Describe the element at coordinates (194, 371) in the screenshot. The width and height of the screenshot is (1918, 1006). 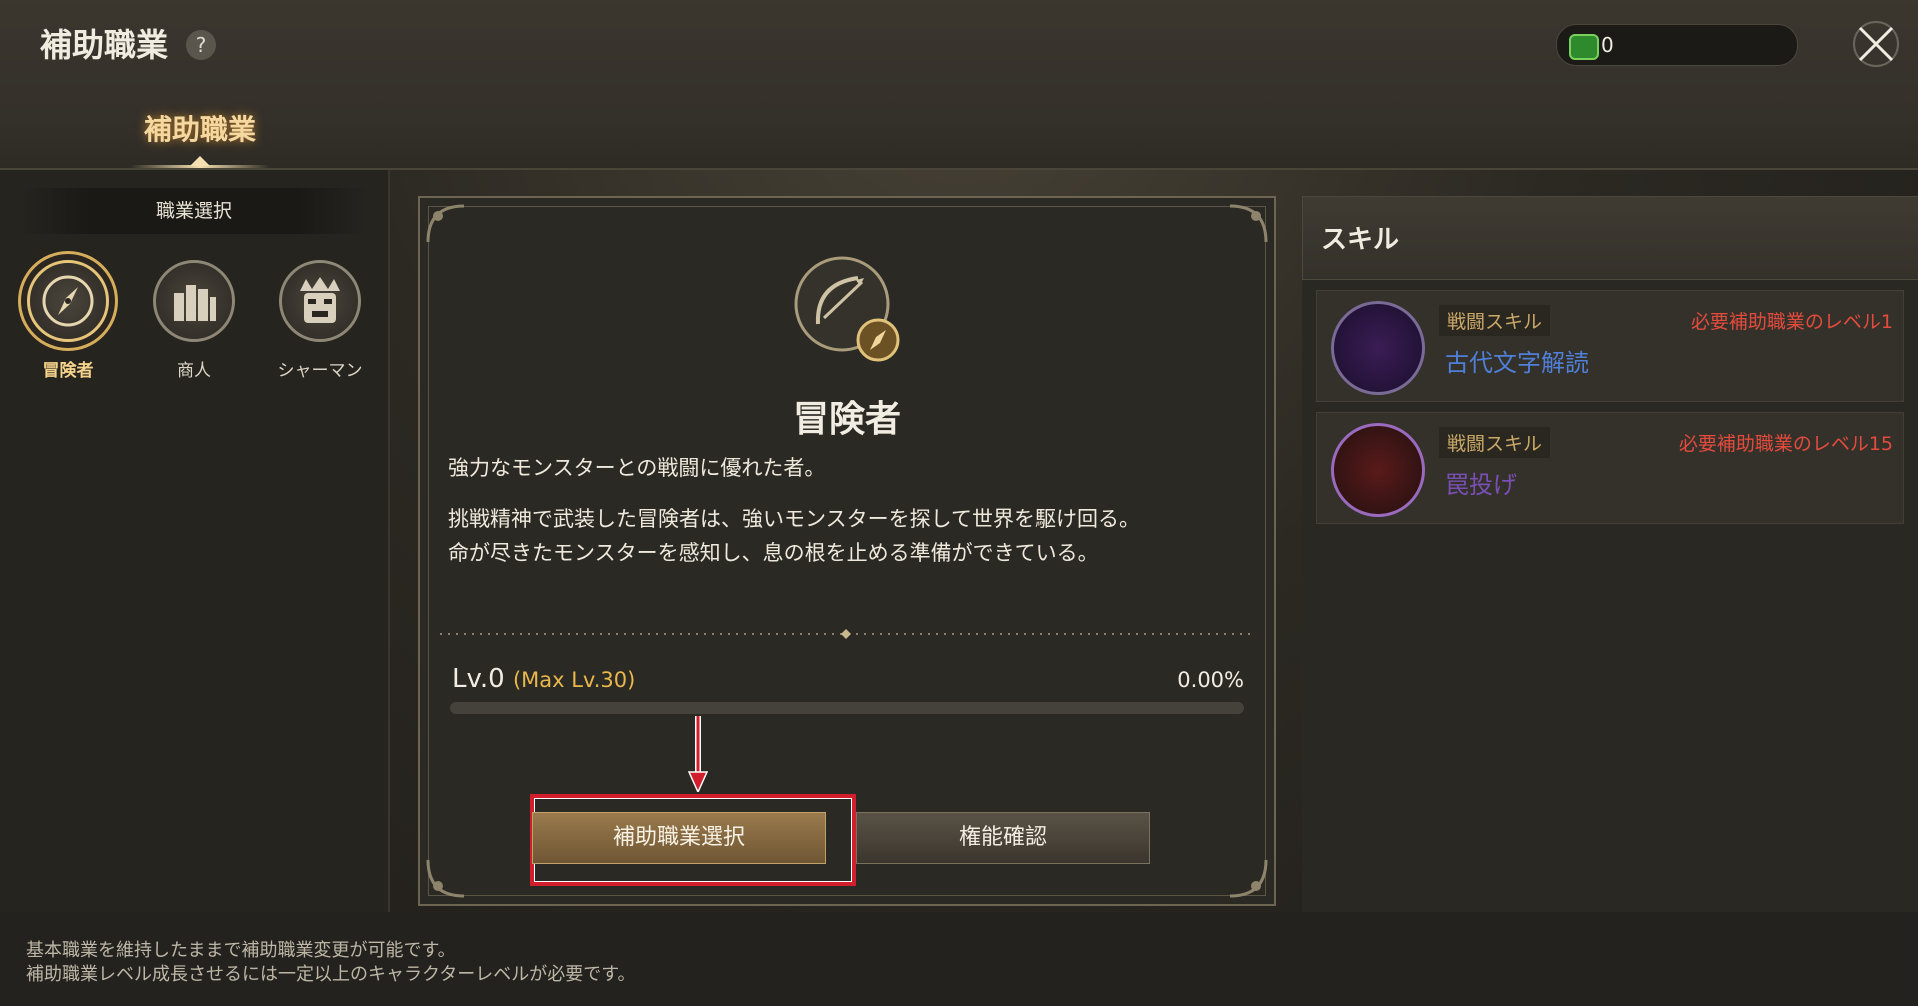
I see `job-label: 商人` at that location.